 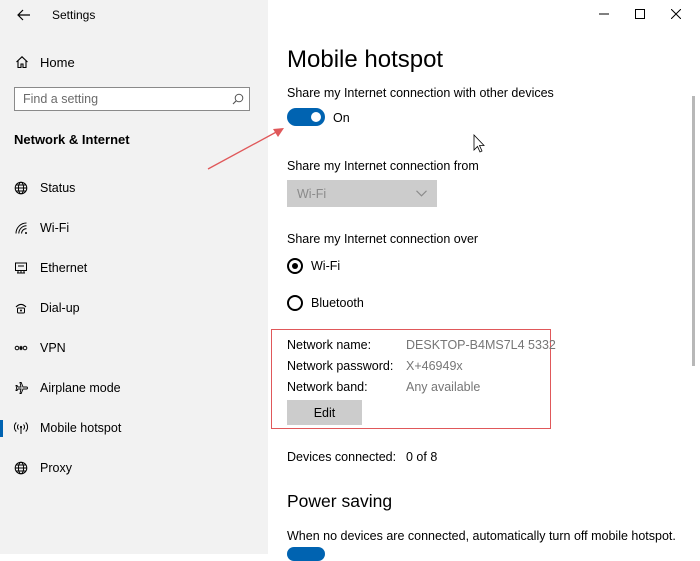 I want to click on close-button, so click(x=676, y=14).